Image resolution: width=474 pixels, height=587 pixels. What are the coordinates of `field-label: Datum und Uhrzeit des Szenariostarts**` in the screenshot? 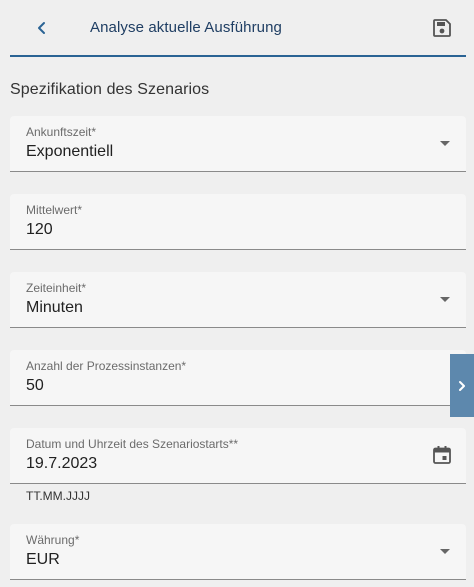 It's located at (132, 444).